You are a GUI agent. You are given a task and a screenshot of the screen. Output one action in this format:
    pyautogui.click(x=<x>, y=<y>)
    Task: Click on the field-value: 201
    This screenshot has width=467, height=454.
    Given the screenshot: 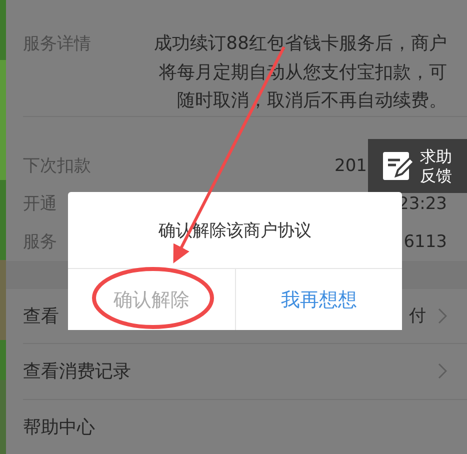 What is the action you would take?
    pyautogui.click(x=350, y=166)
    